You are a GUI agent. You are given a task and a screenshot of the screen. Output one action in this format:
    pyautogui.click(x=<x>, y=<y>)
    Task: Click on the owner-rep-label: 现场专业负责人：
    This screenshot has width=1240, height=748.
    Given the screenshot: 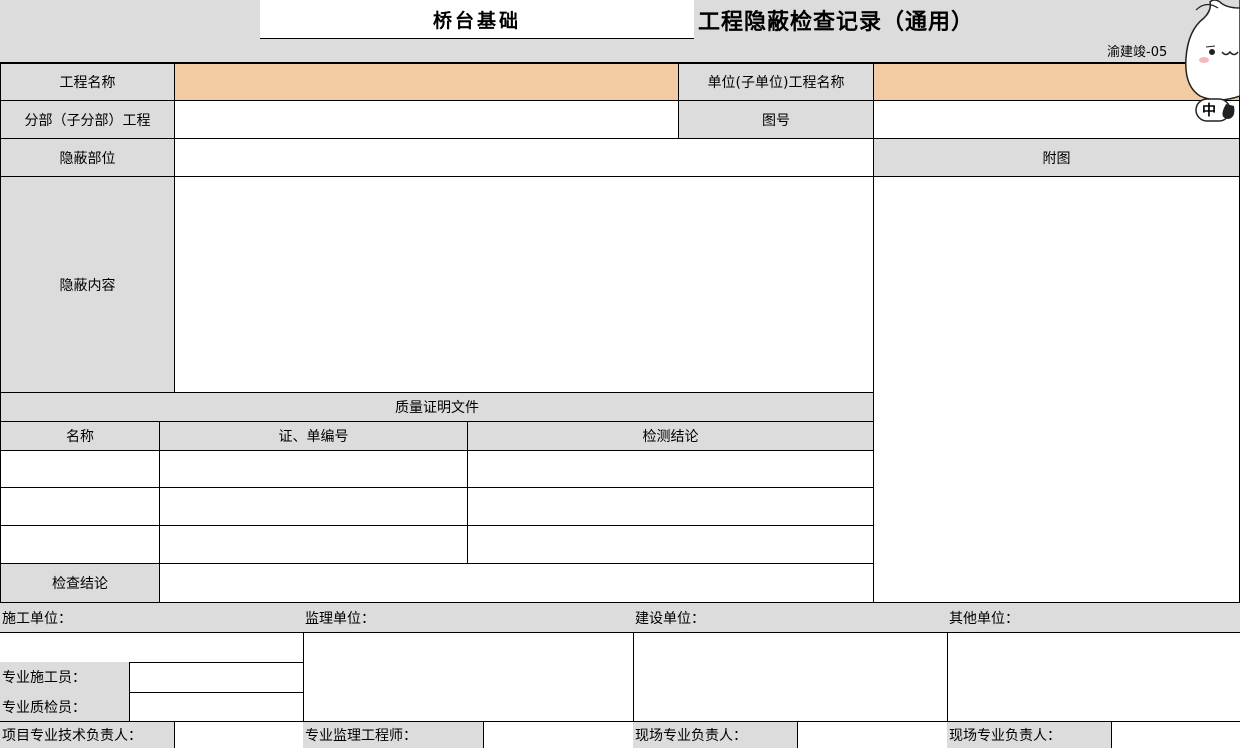 What is the action you would take?
    pyautogui.click(x=715, y=734)
    